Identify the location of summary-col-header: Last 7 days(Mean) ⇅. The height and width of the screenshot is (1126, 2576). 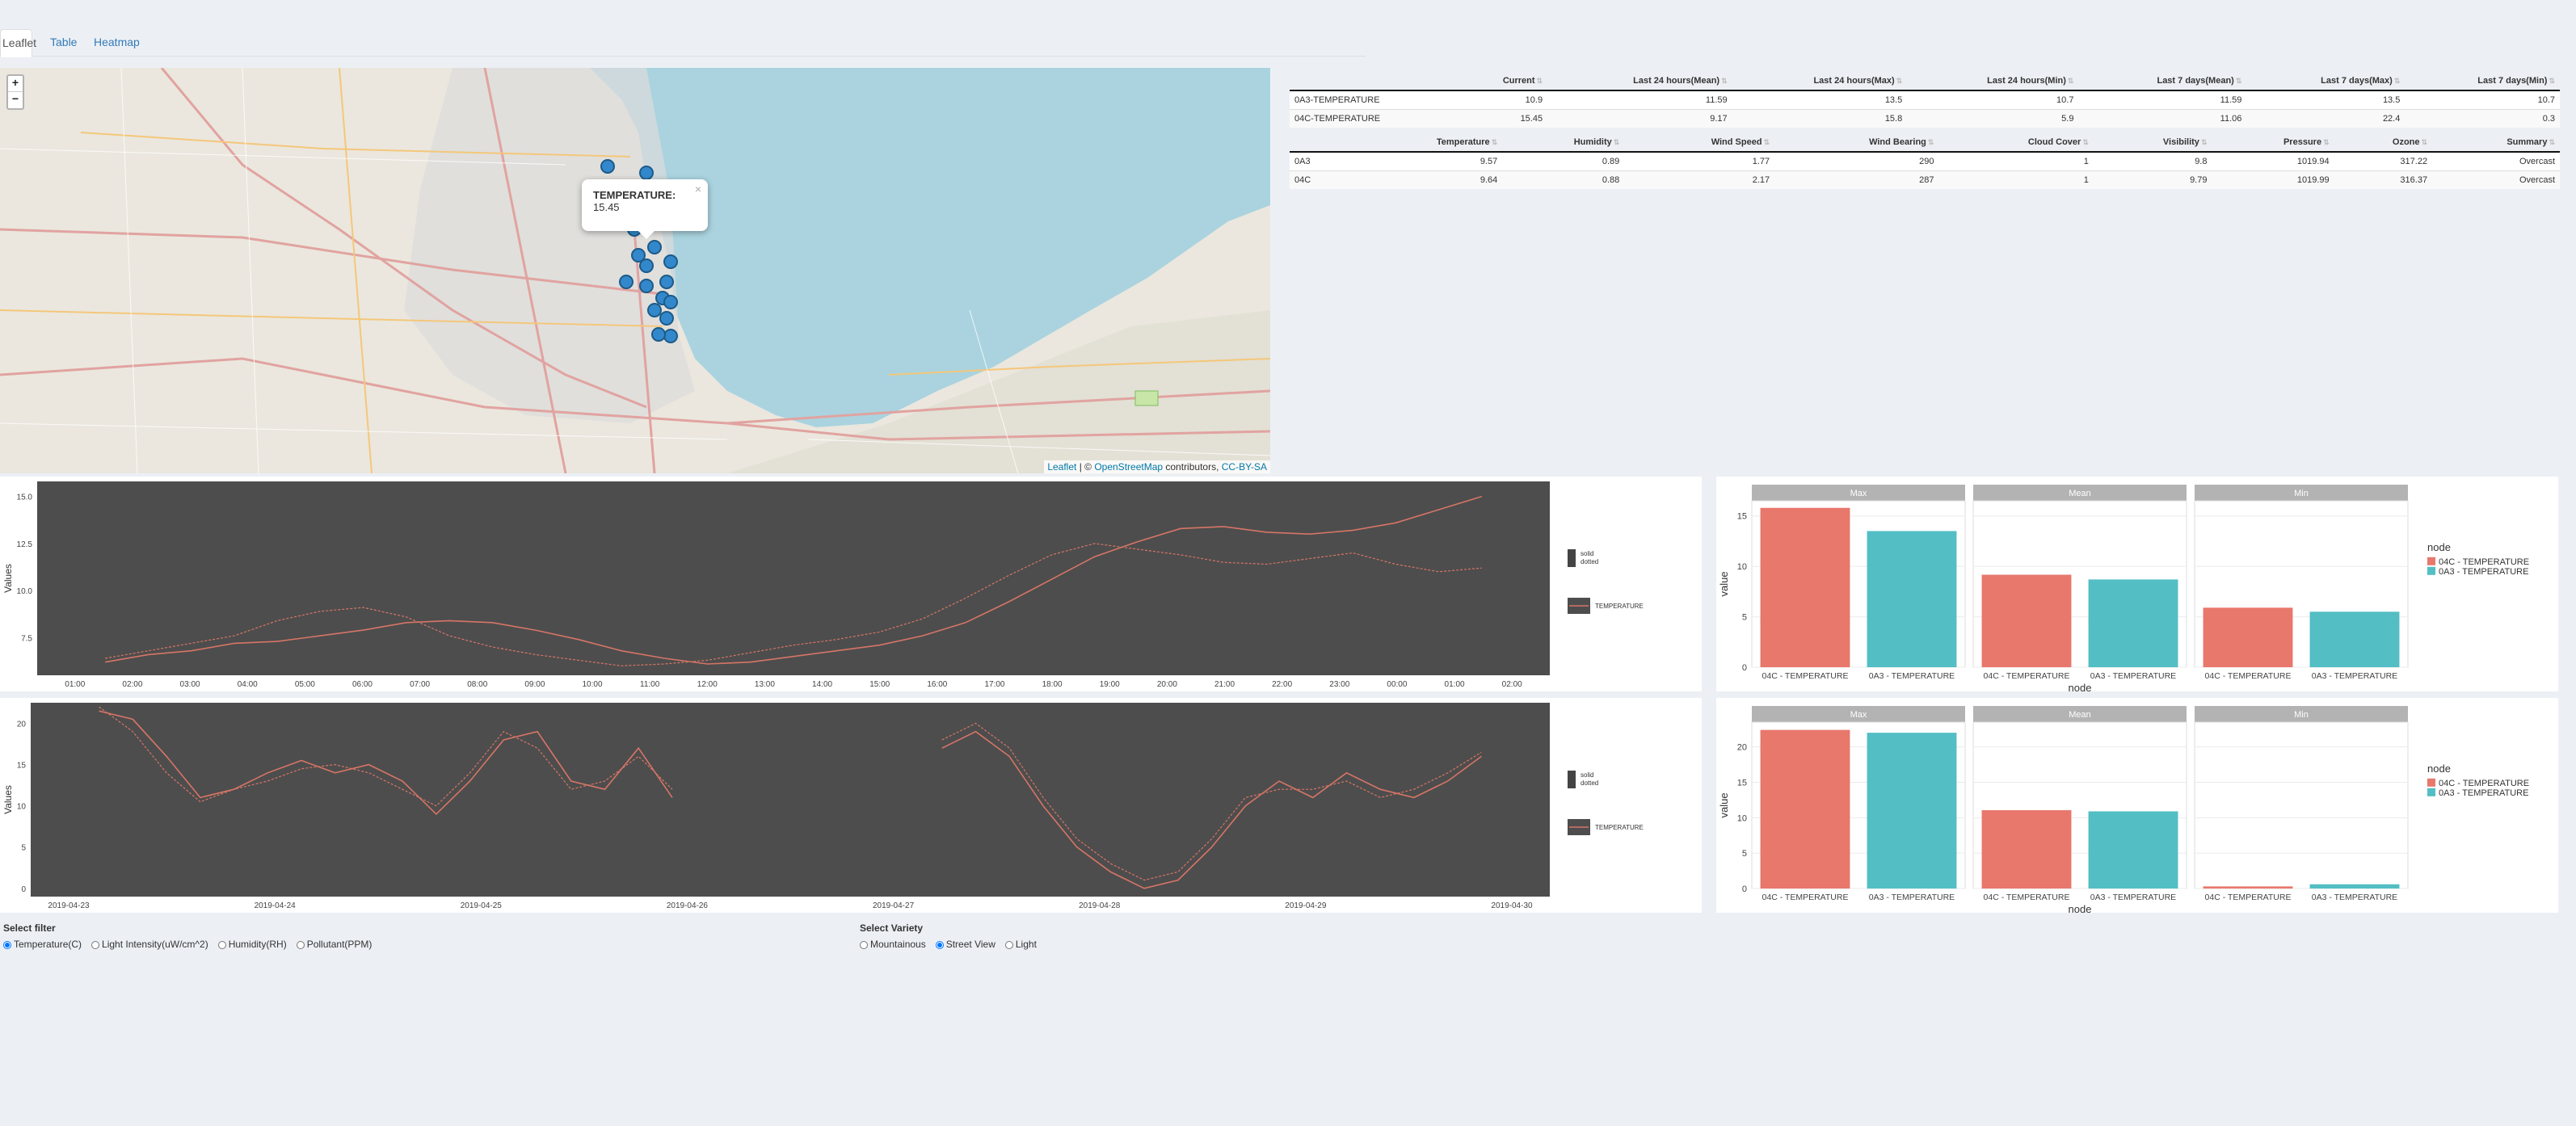
(2162, 81).